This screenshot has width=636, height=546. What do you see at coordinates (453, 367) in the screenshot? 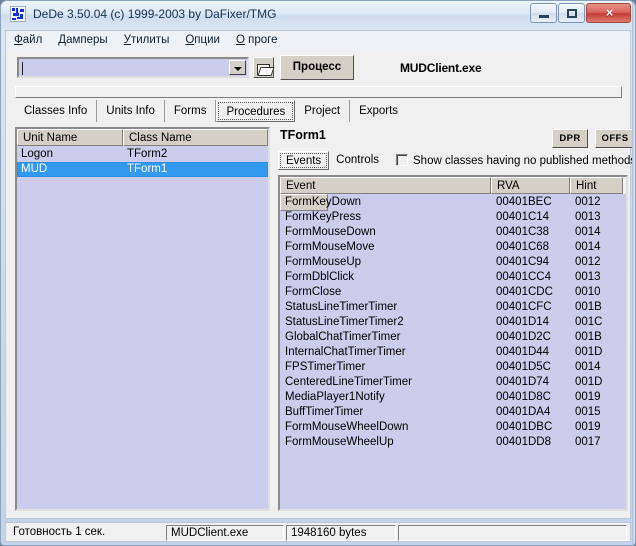
I see `table-row: FPSTimerTimer 00401D5C 0014` at bounding box center [453, 367].